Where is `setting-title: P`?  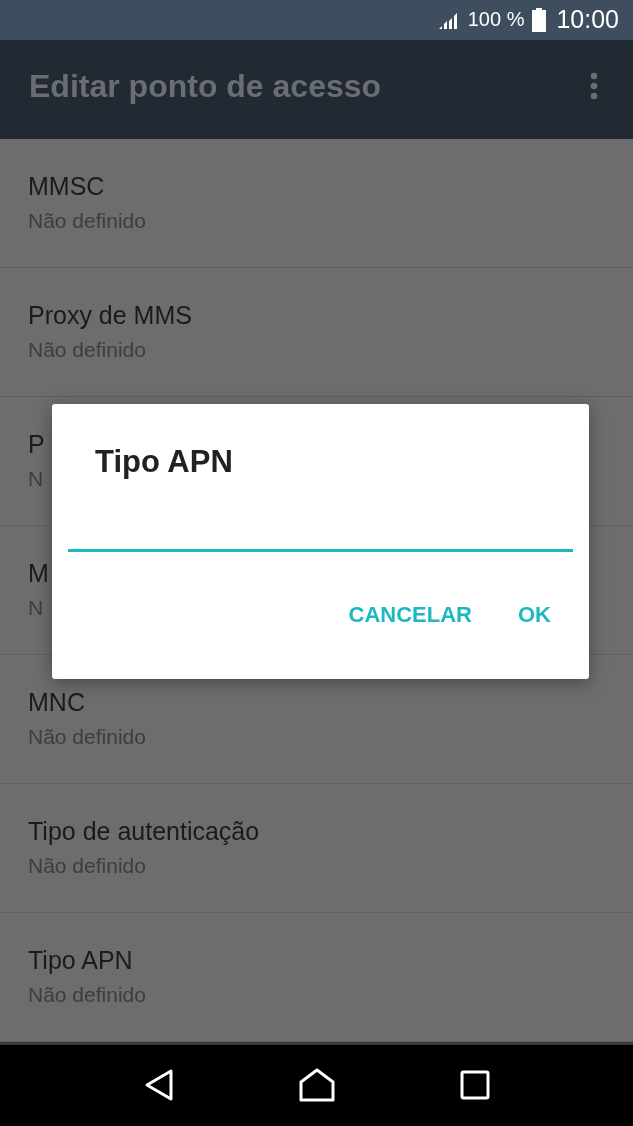 setting-title: P is located at coordinates (36, 445).